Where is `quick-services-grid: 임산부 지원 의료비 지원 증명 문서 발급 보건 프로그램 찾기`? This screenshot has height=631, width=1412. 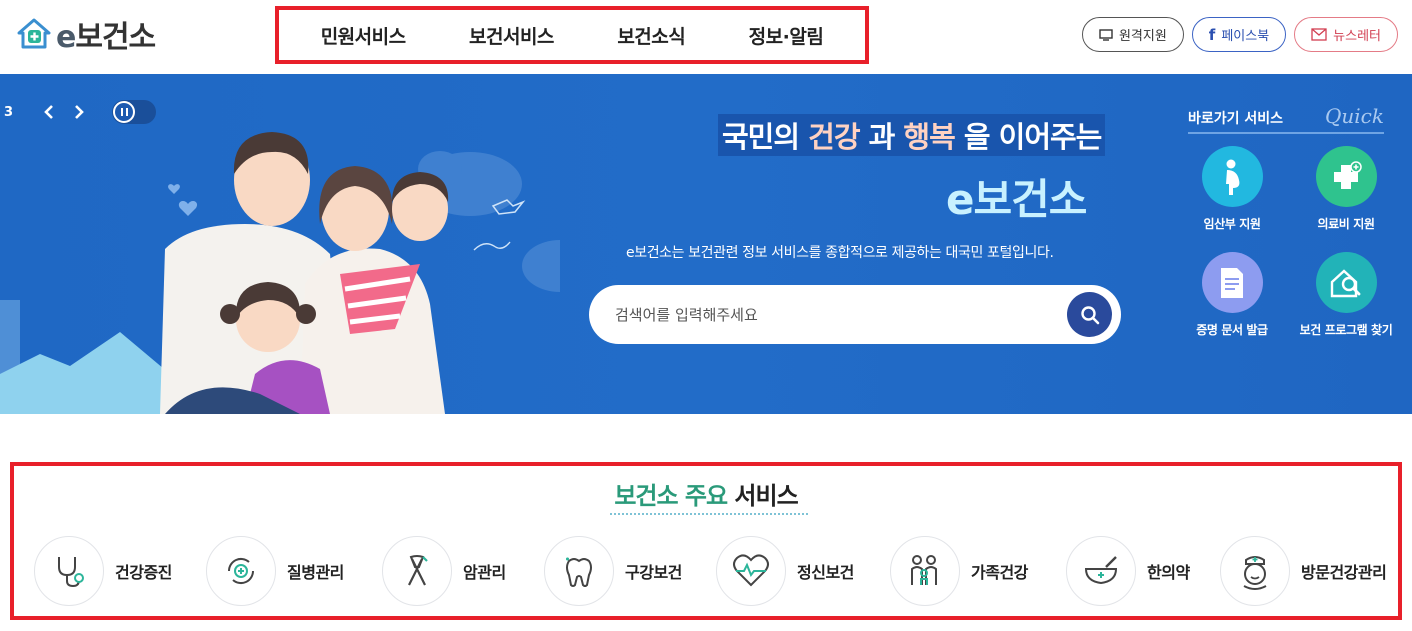
quick-services-grid: 임산부 지원 의료비 지원 증명 문서 발급 보건 프로그램 찾기 is located at coordinates (1290, 249).